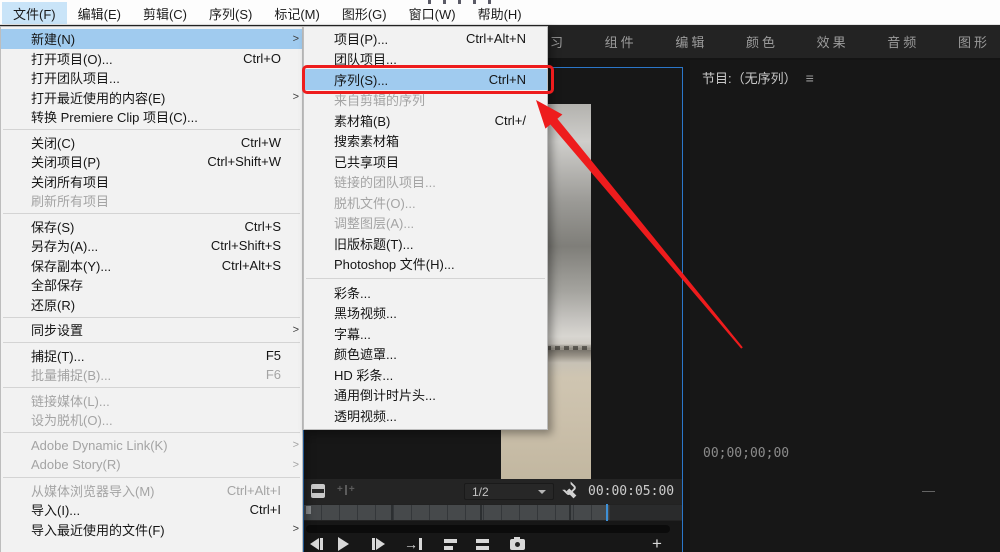 The image size is (1000, 552). What do you see at coordinates (425, 292) in the screenshot?
I see `menu-item: 彩条... >` at bounding box center [425, 292].